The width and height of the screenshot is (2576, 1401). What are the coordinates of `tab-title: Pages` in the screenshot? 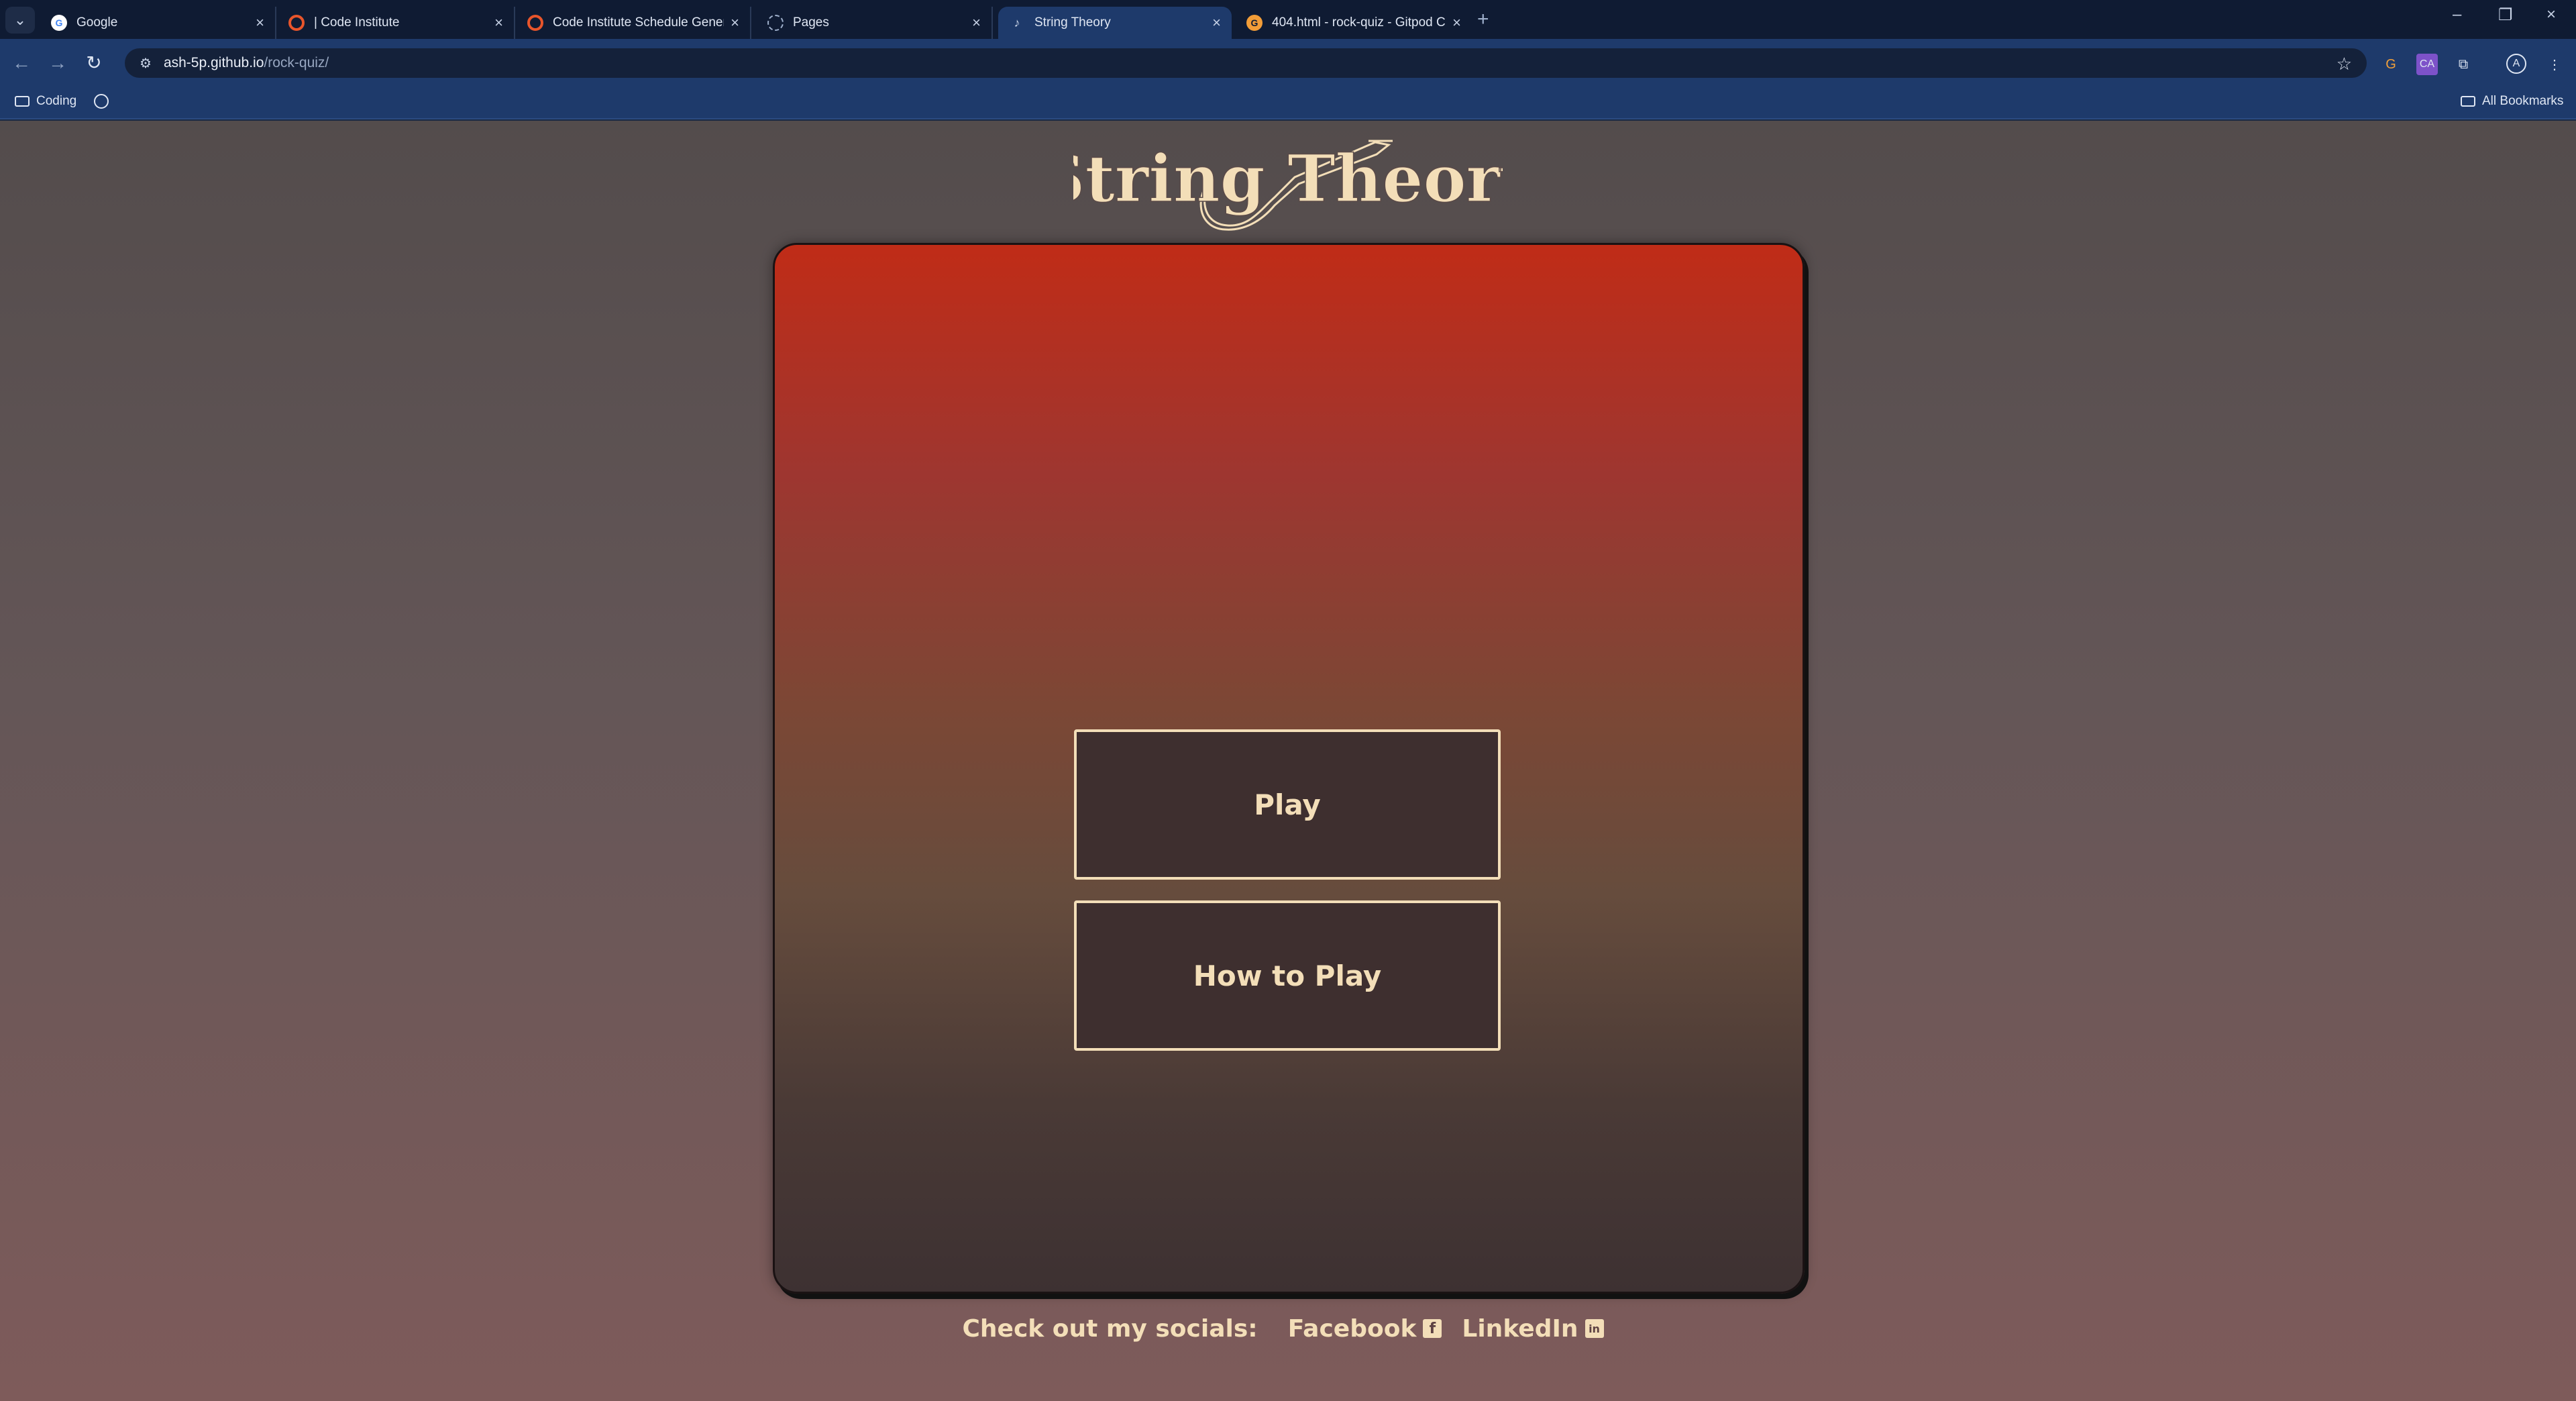 It's located at (811, 22).